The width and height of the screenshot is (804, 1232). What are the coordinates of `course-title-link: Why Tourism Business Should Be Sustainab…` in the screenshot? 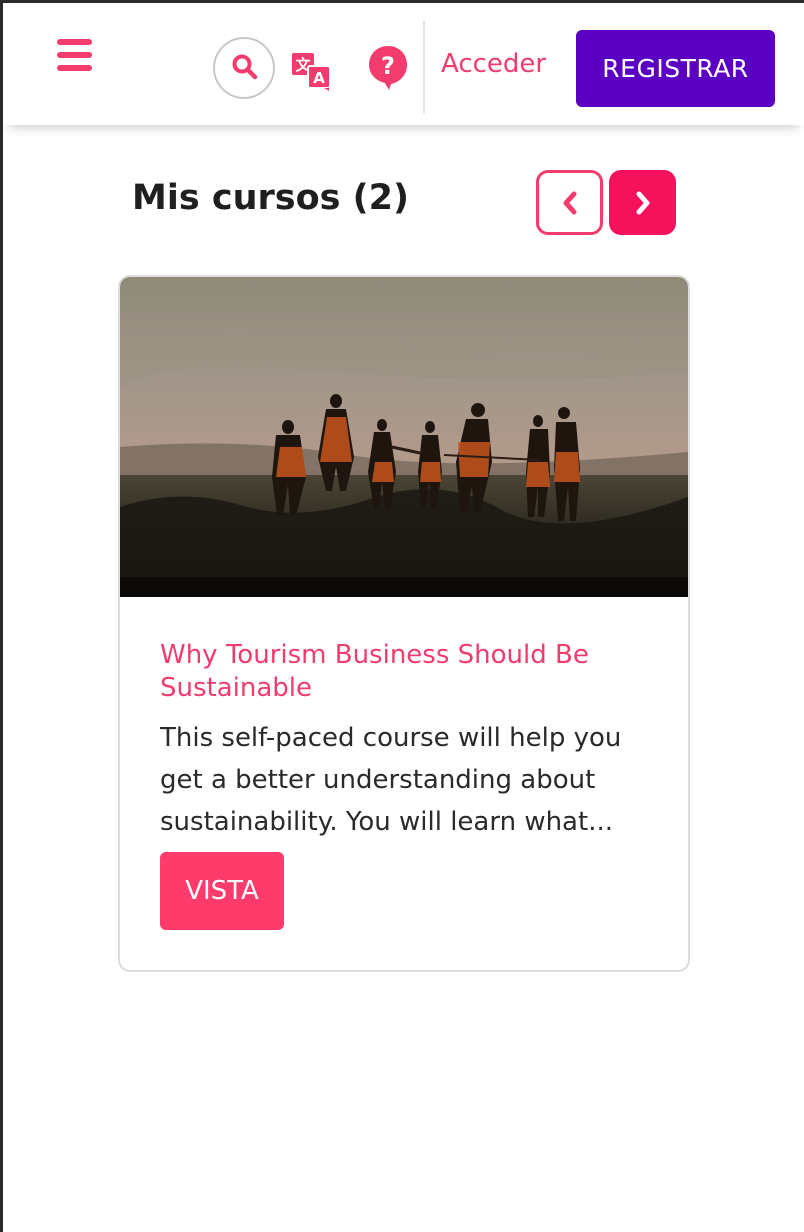 It's located at (400, 672).